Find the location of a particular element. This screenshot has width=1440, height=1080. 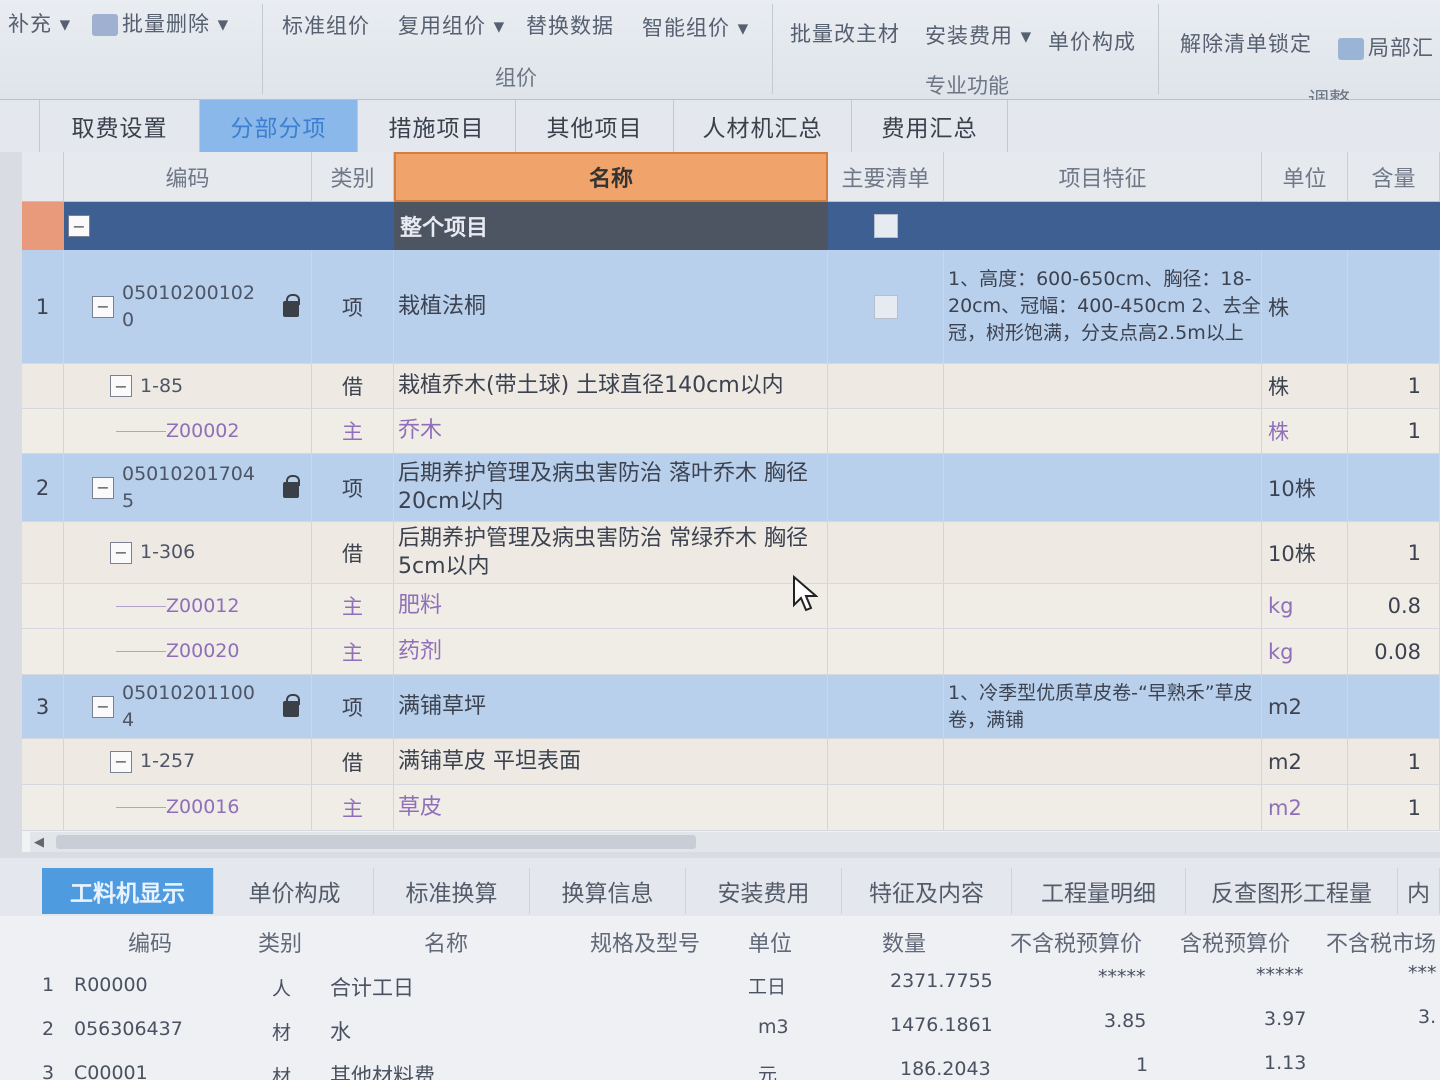

tab-reverse-graphic-quantity: 反查图形工程量 is located at coordinates (1292, 891).